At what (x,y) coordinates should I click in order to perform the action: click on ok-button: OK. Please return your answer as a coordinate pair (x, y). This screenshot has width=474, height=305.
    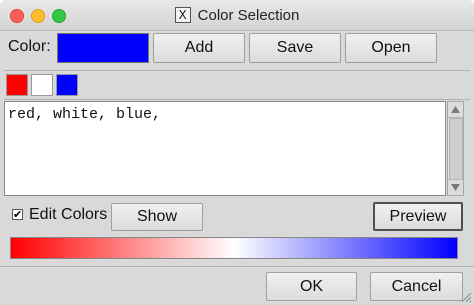
    Looking at the image, I should click on (311, 286).